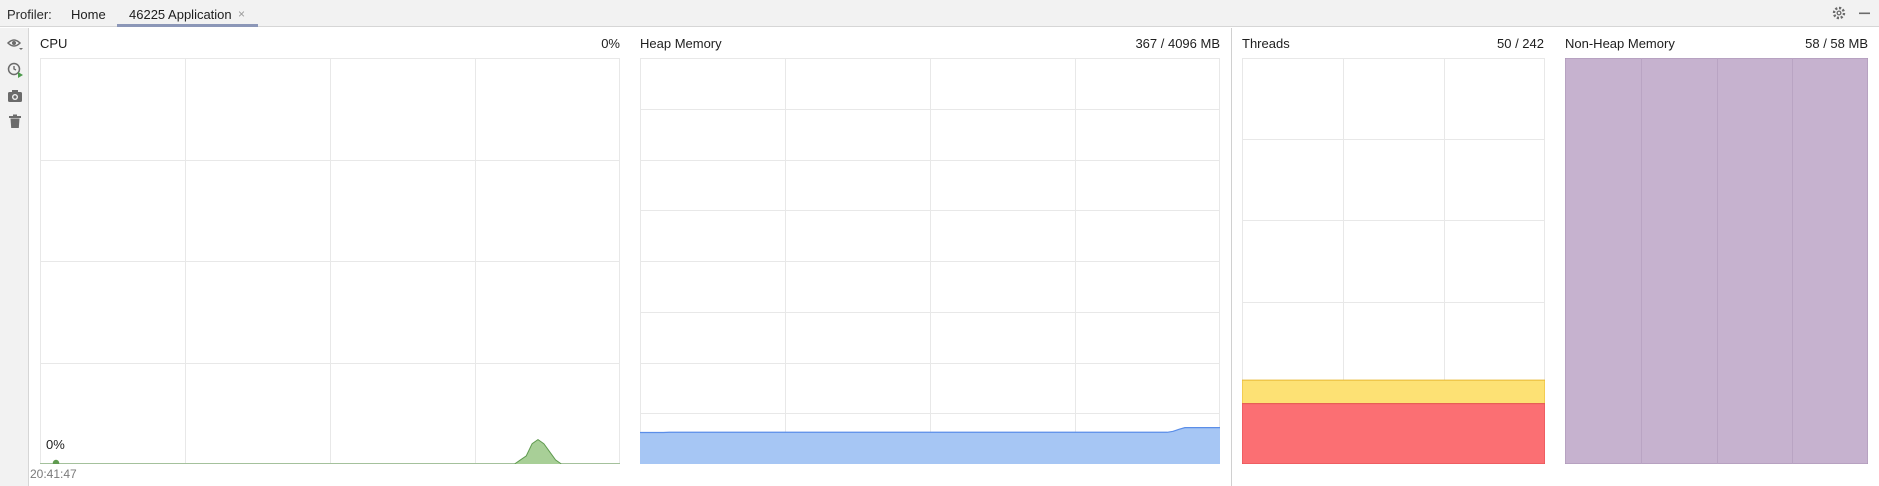 This screenshot has height=486, width=1879. What do you see at coordinates (54, 43) in the screenshot?
I see `cpu-title: CPU` at bounding box center [54, 43].